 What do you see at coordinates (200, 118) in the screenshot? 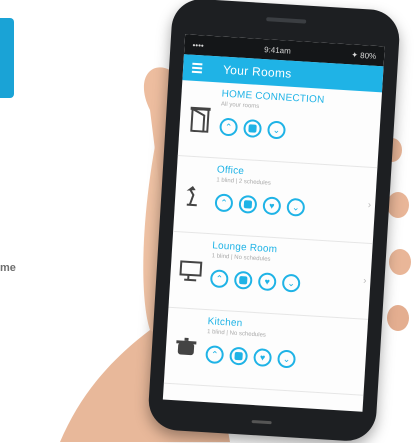
I see `door-icon` at bounding box center [200, 118].